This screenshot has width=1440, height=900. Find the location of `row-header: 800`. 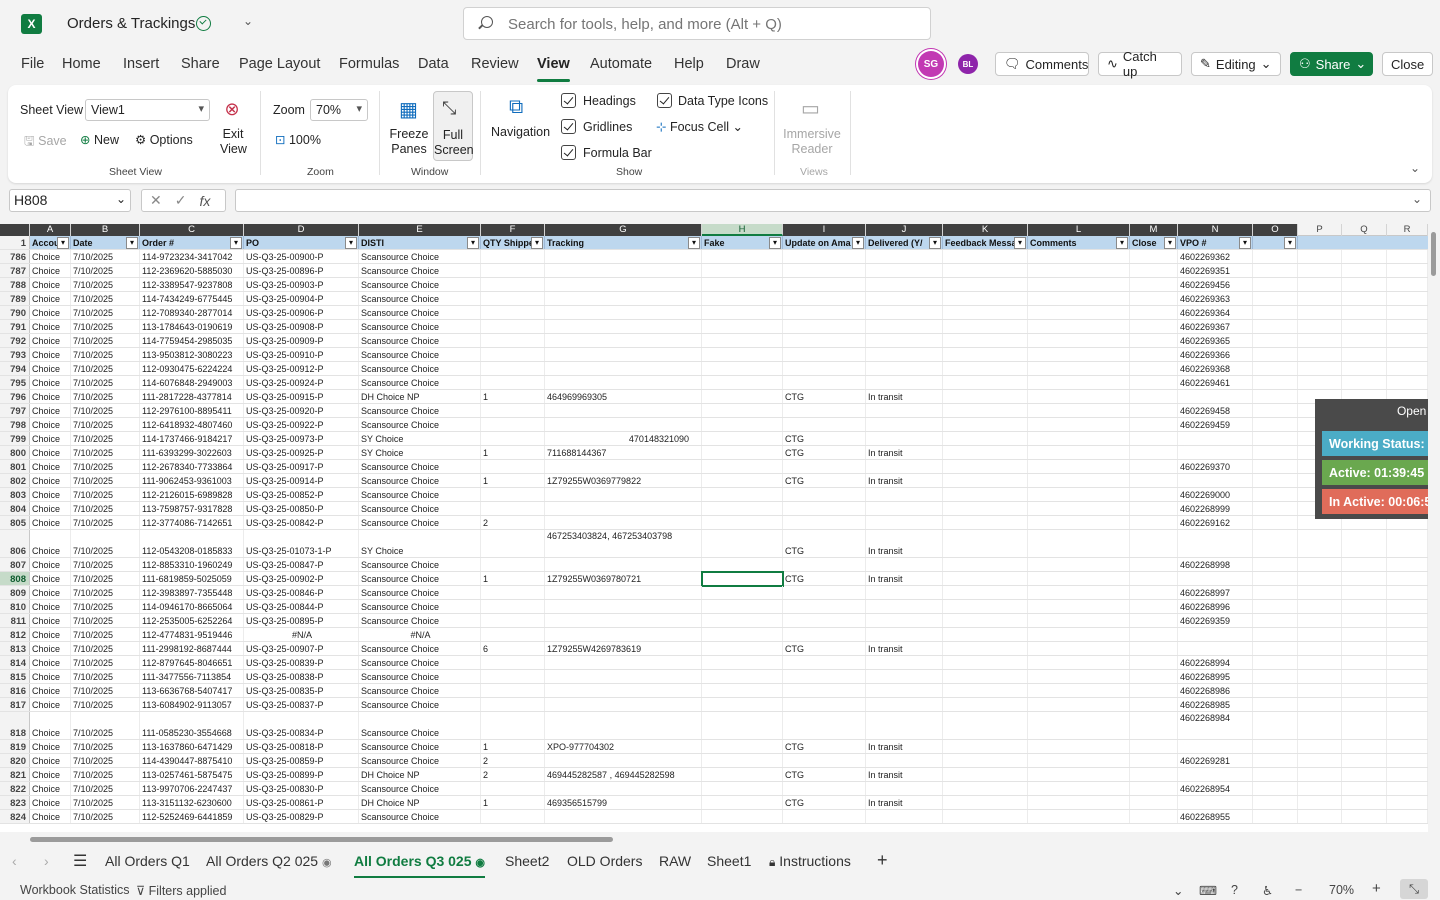

row-header: 800 is located at coordinates (15, 452).